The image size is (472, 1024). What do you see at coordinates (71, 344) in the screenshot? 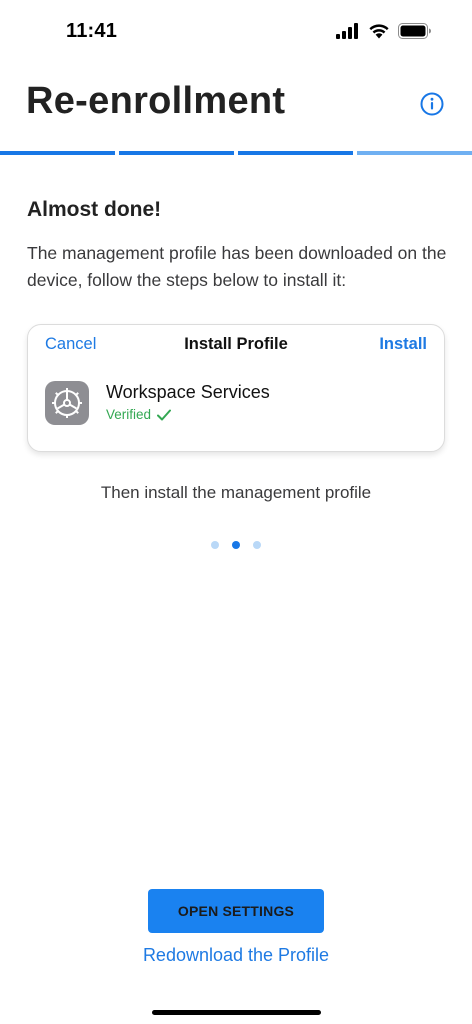
I see `card-cancel-label: Cancel` at bounding box center [71, 344].